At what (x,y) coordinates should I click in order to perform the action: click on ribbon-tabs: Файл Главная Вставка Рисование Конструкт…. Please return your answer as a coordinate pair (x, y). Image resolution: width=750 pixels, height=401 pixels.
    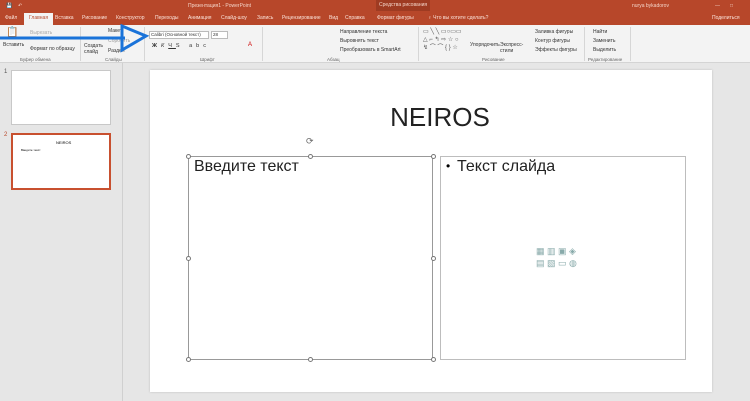
    Looking at the image, I should click on (375, 18).